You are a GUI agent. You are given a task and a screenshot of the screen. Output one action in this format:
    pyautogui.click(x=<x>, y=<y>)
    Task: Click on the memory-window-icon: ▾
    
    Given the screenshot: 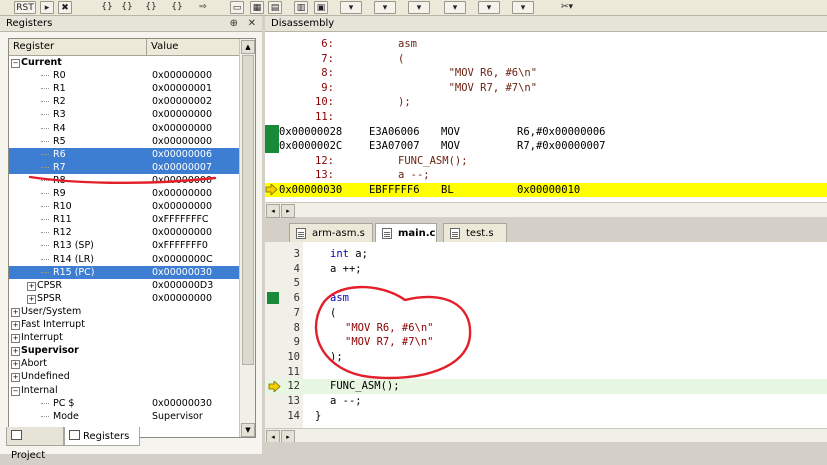 What is the action you would take?
    pyautogui.click(x=385, y=7)
    